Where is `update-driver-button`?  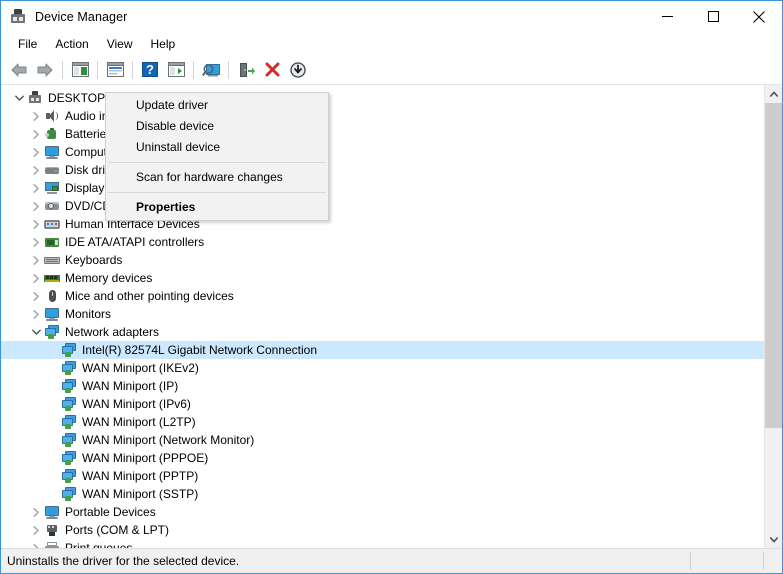
update-driver-button is located at coordinates (246, 70).